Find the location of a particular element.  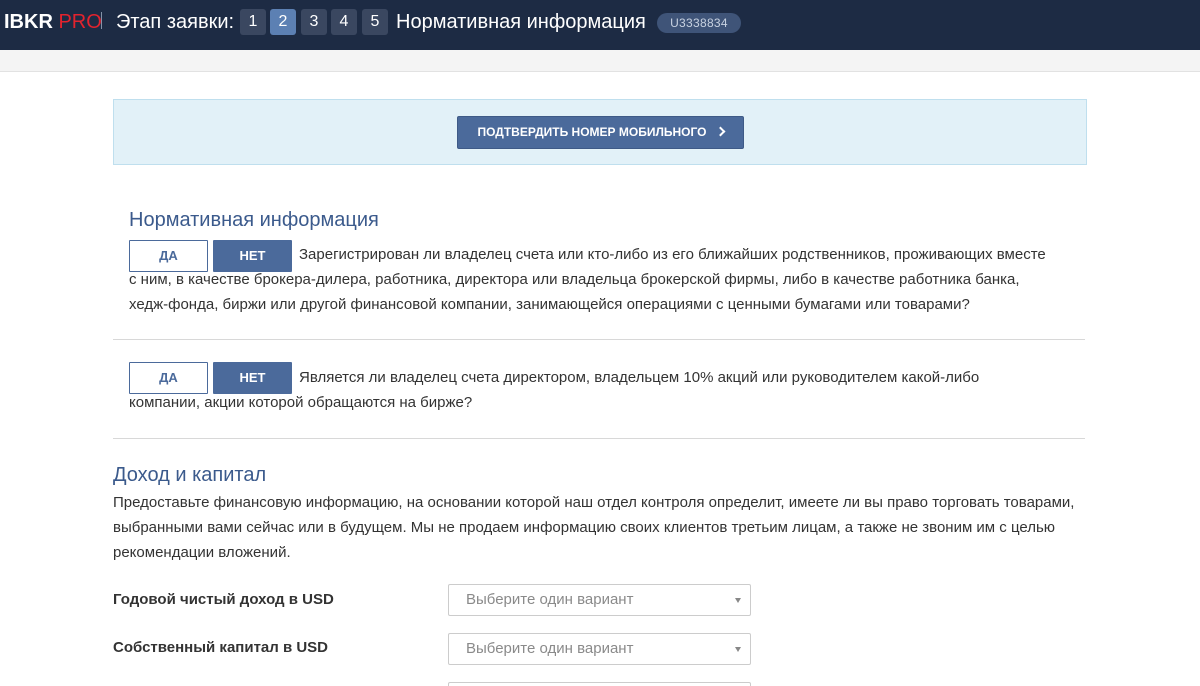

confirm-mobile-panel: ПОДТВЕРДИТЬ НОМЕР МОБИЛЬНОГО is located at coordinates (600, 132).